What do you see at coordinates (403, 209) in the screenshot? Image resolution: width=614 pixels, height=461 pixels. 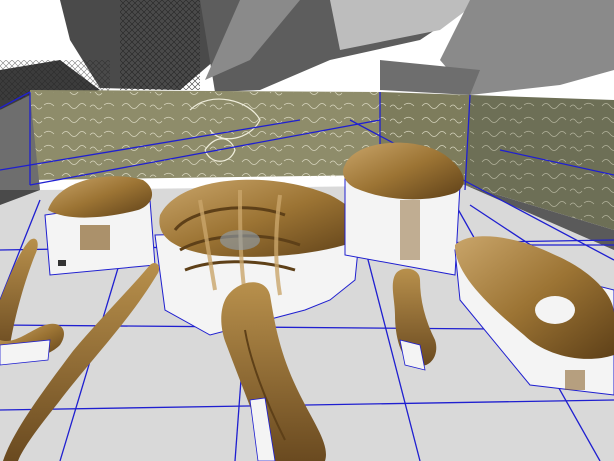 I see `vertebra-block-top-right` at bounding box center [403, 209].